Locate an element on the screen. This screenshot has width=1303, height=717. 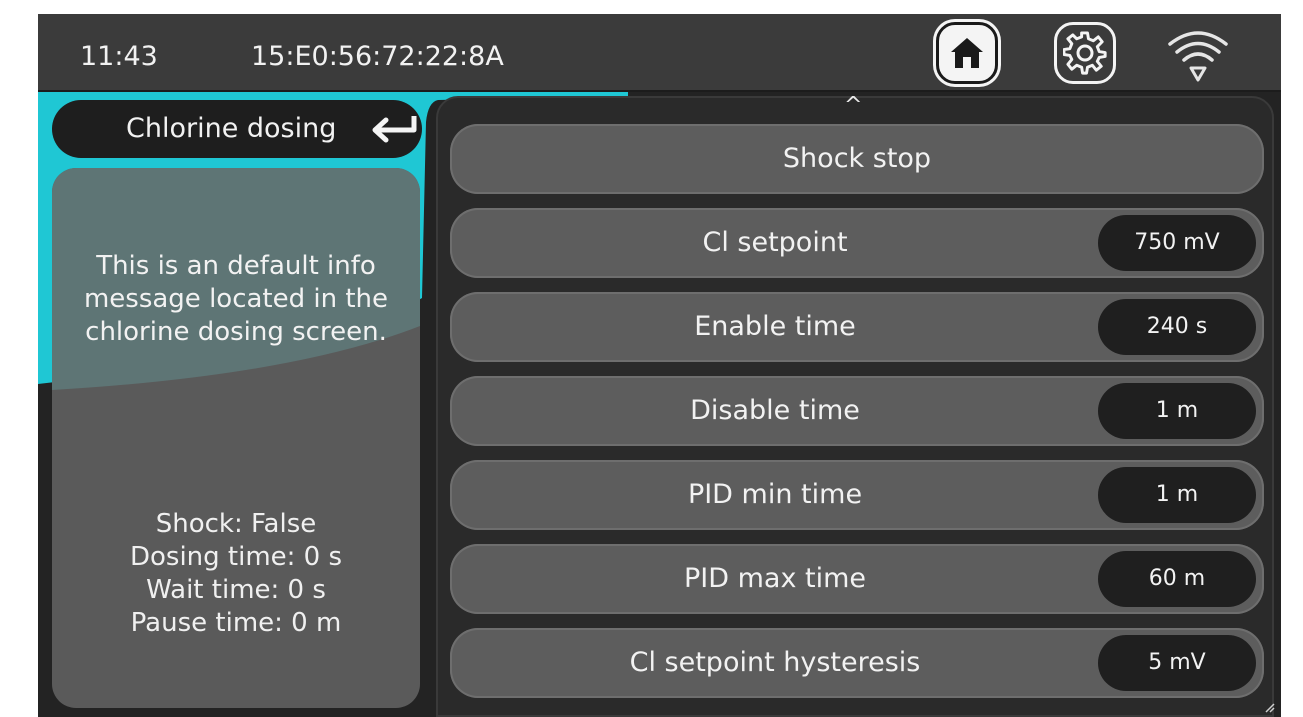
shock-stop-button: Shock stop is located at coordinates (857, 159).